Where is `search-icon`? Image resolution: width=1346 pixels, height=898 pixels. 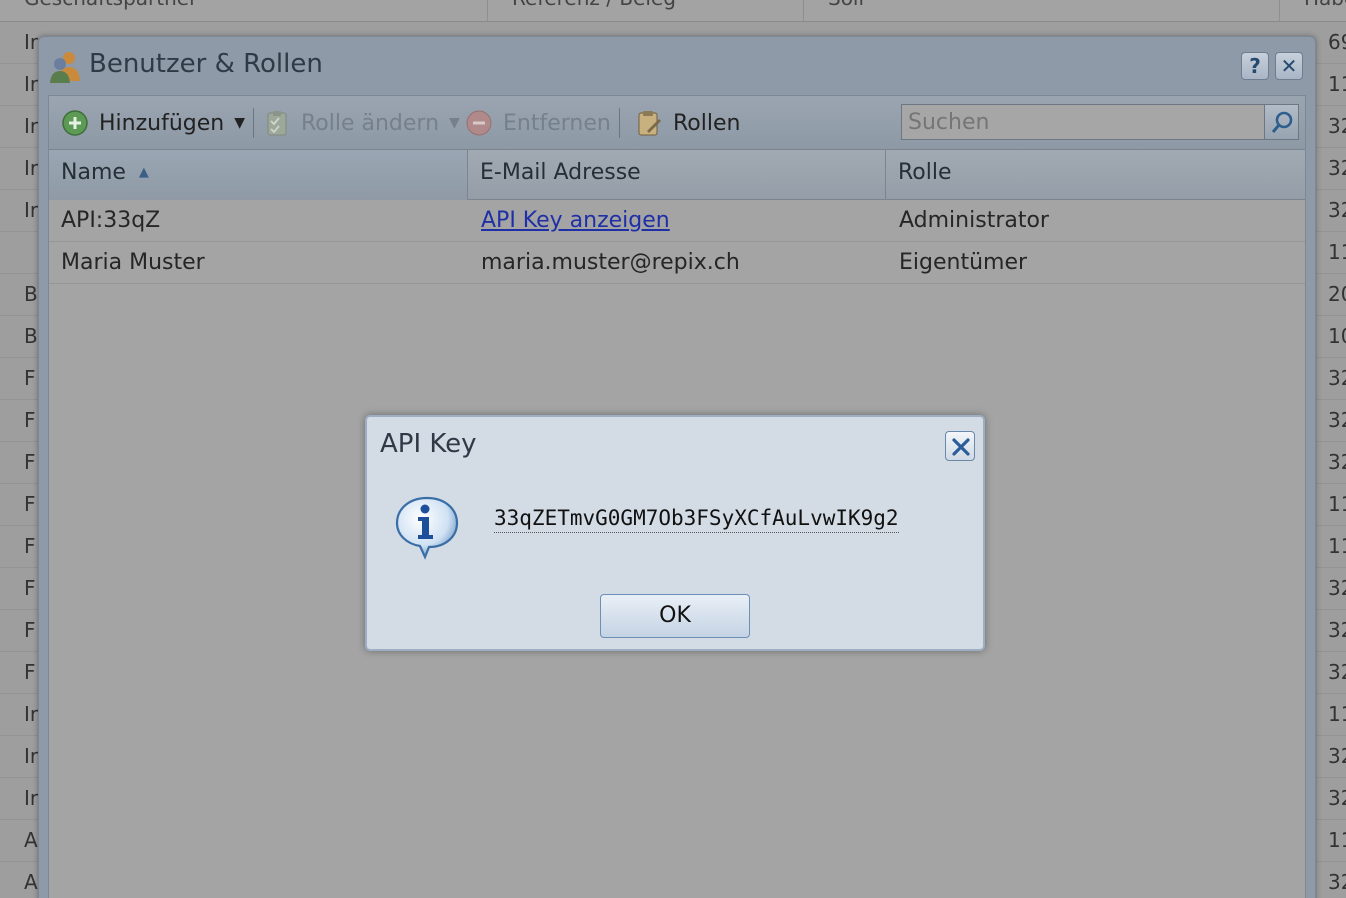
search-icon is located at coordinates (1282, 122).